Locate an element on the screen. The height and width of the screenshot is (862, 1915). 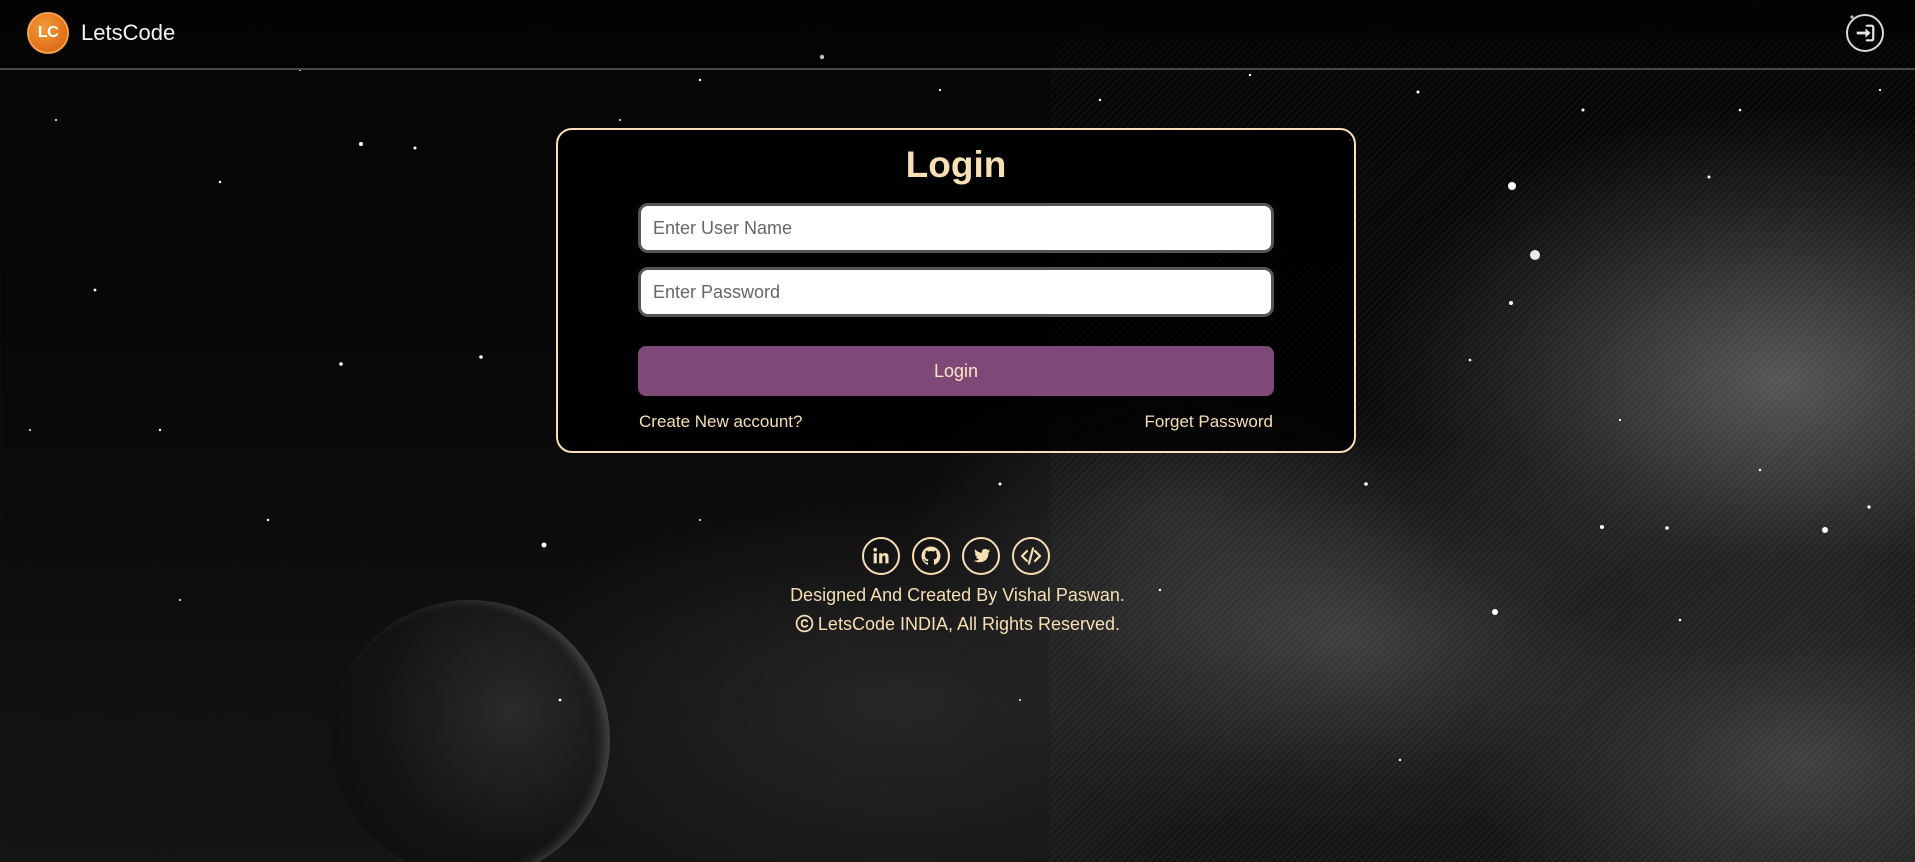
twitter-link is located at coordinates (981, 556).